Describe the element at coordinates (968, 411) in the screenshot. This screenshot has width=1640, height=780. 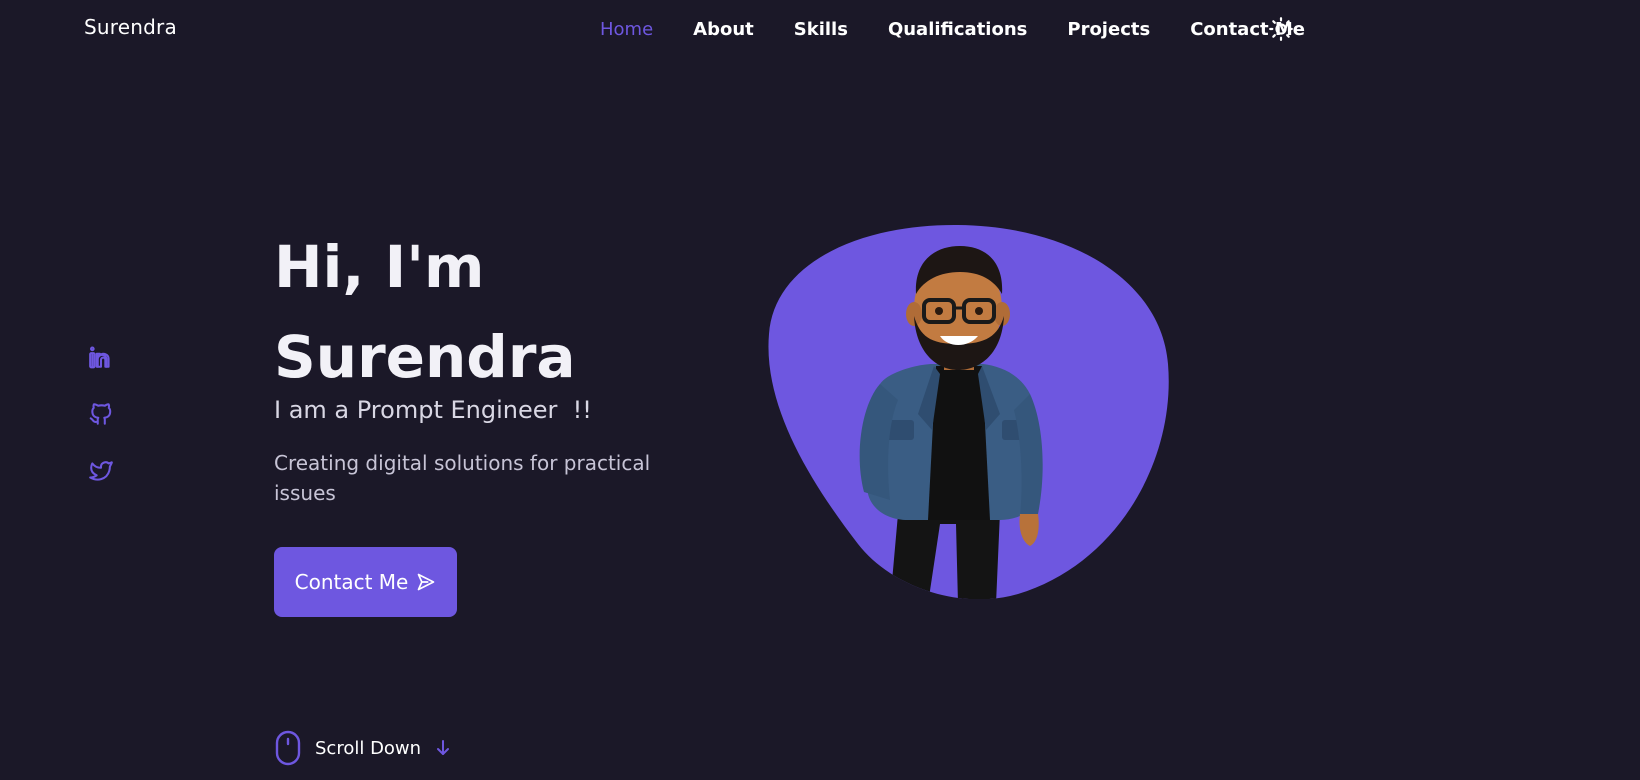
I see `avatar-blob` at that location.